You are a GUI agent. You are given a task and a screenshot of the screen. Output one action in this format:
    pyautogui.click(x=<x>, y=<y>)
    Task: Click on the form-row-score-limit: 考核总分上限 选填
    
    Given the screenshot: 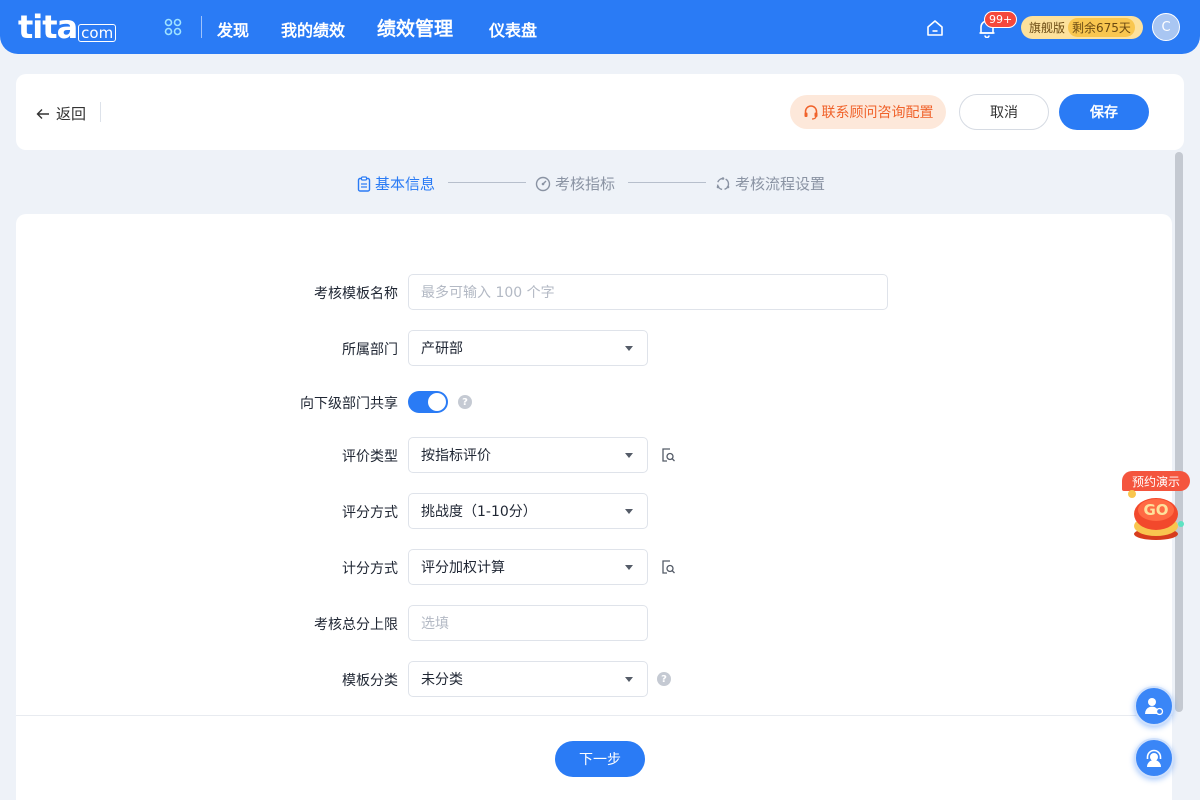 What is the action you would take?
    pyautogui.click(x=594, y=623)
    